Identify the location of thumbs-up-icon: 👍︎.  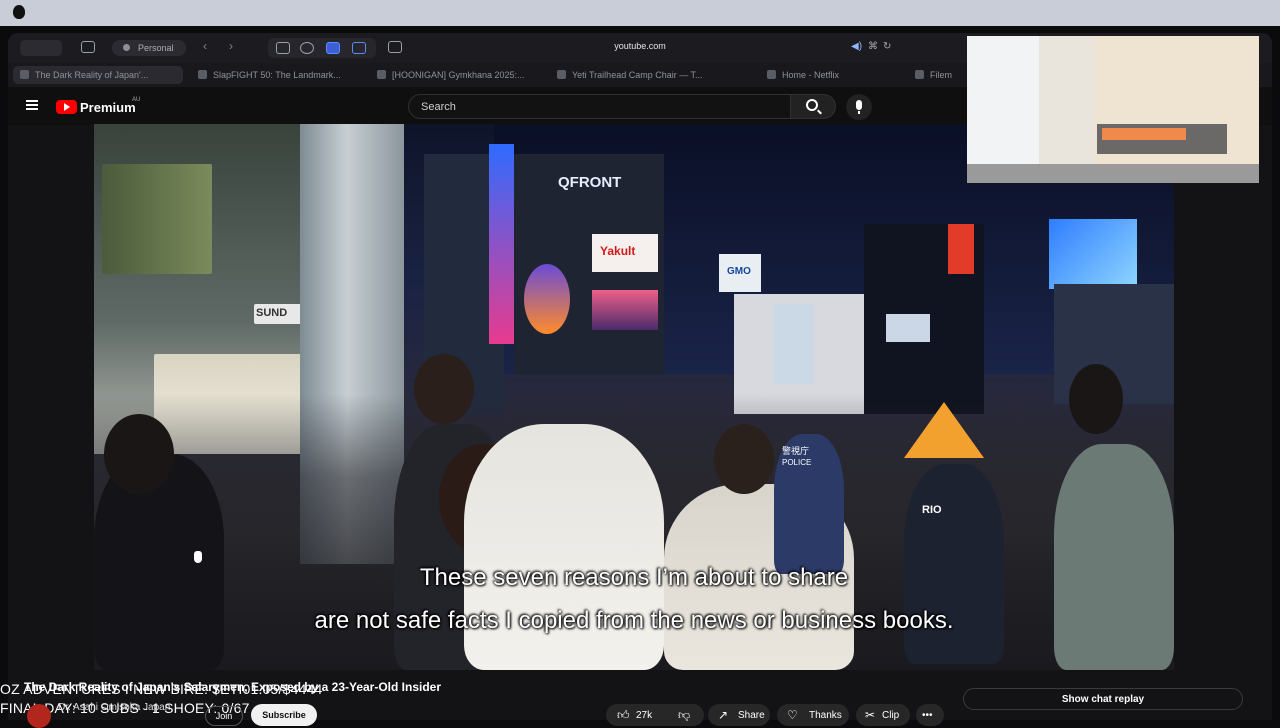
(623, 715).